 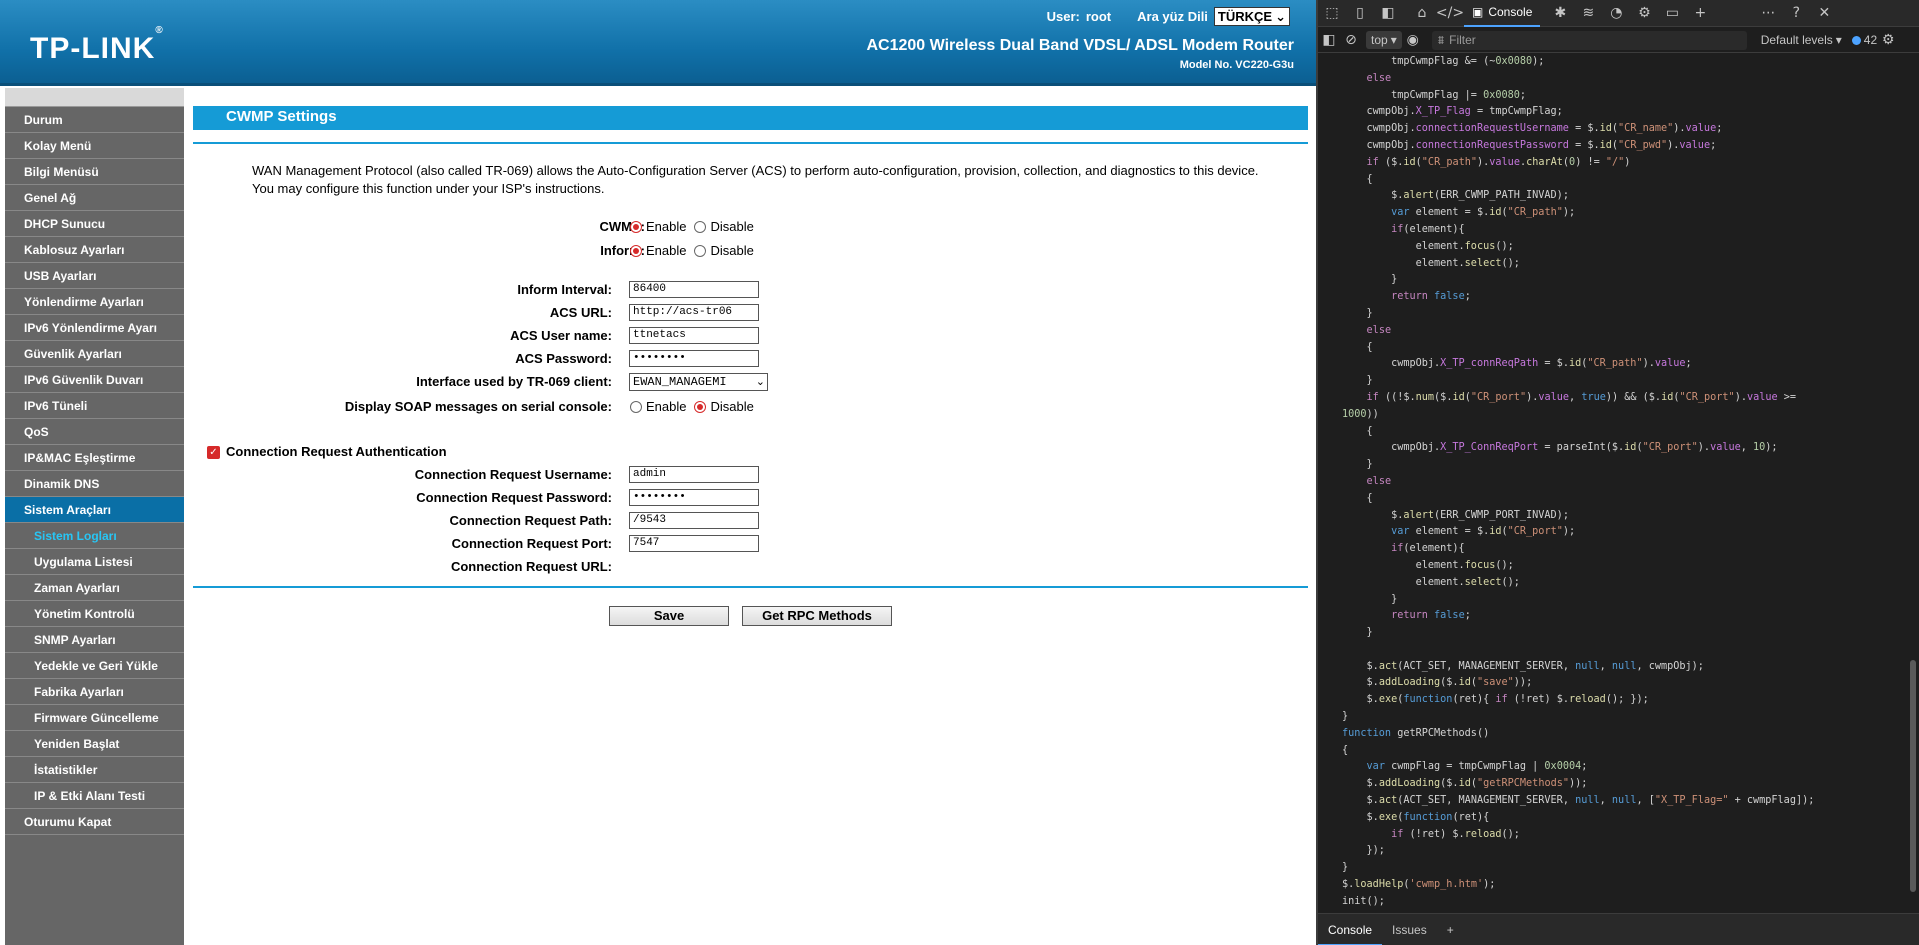 I want to click on console-scrollbar, so click(x=1913, y=776).